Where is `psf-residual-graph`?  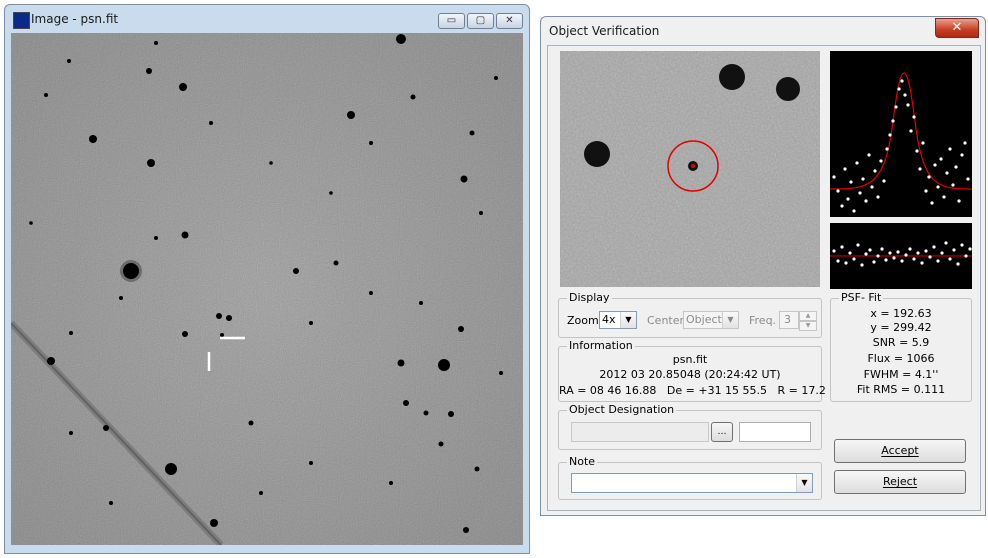
psf-residual-graph is located at coordinates (901, 254).